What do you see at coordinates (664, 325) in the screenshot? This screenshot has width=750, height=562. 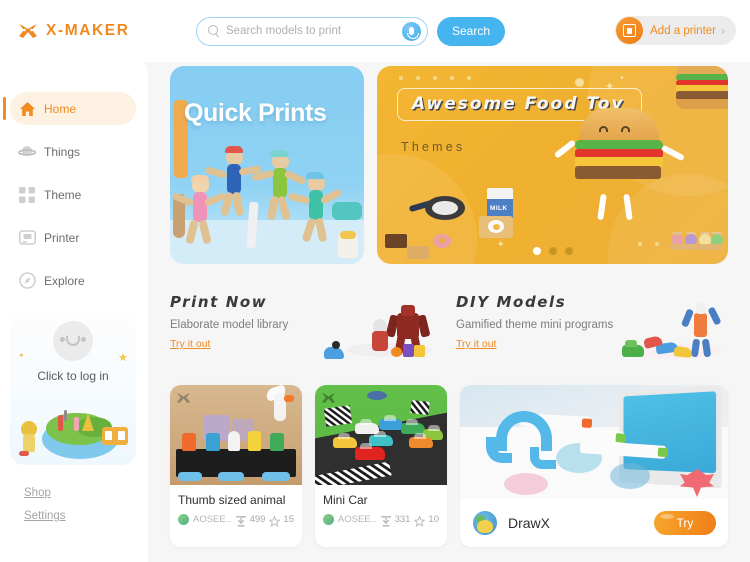 I see `diy-models-illustration` at bounding box center [664, 325].